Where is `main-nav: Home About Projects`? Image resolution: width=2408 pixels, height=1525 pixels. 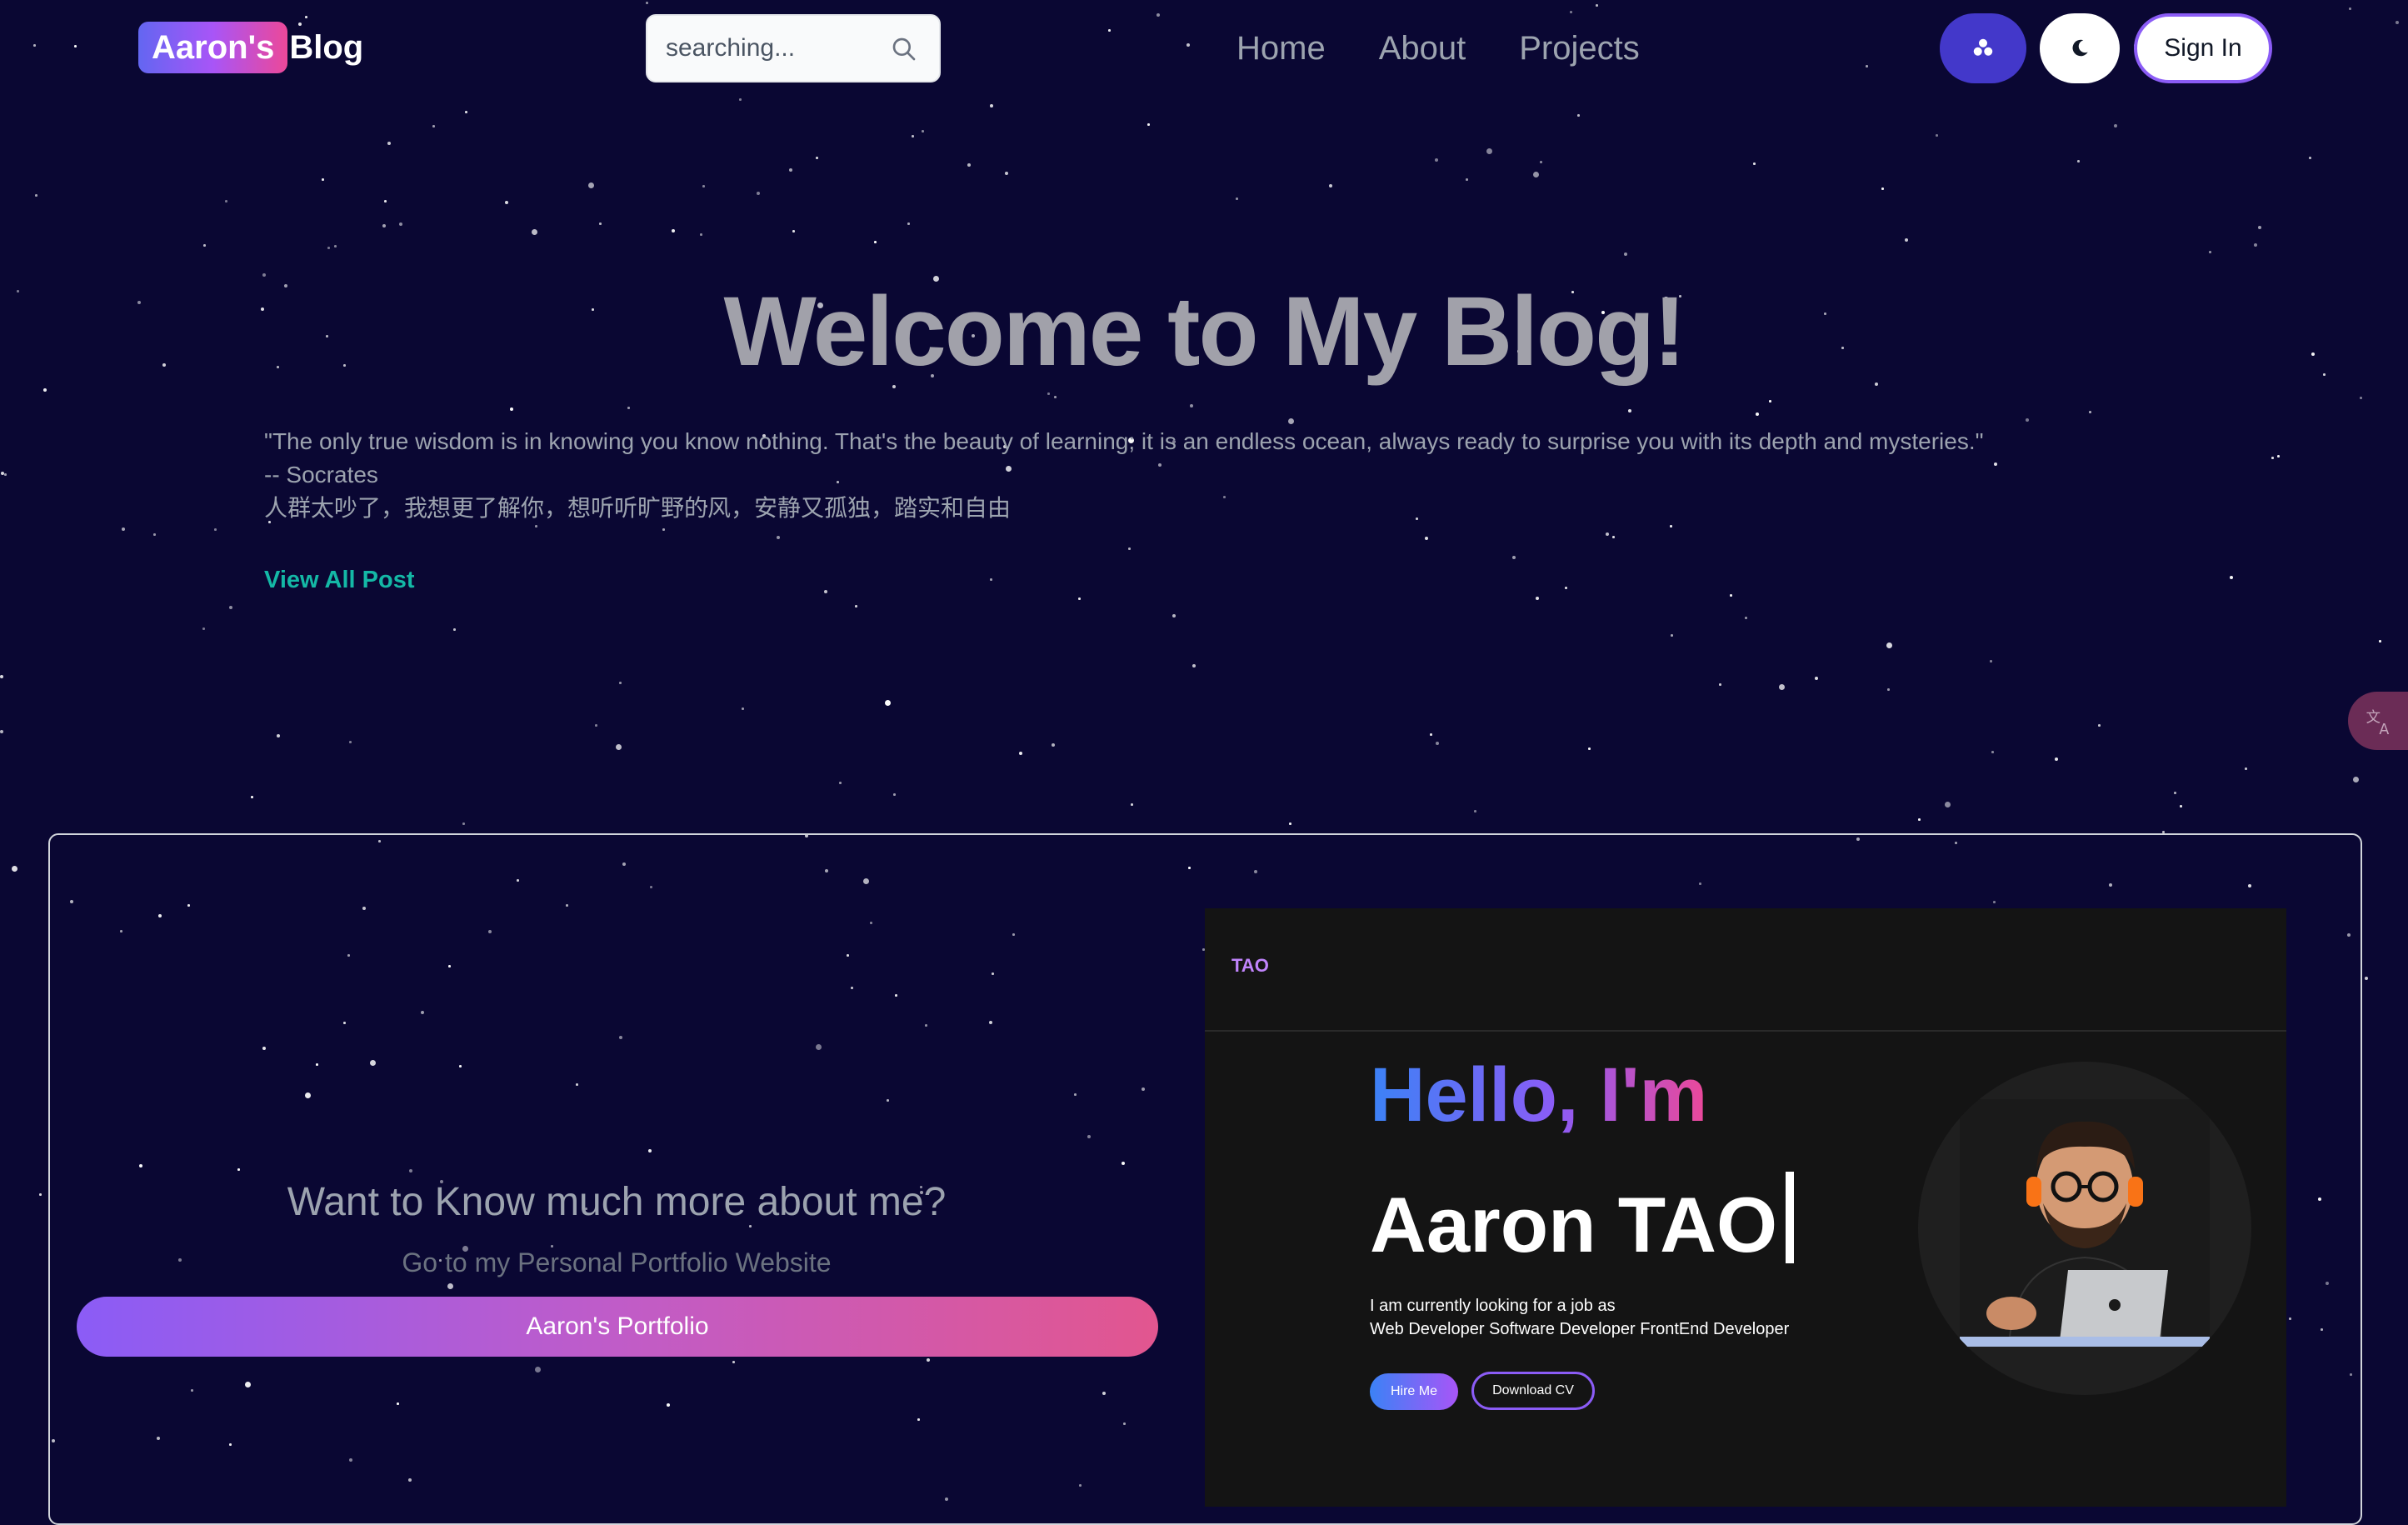 main-nav: Home About Projects is located at coordinates (1438, 48).